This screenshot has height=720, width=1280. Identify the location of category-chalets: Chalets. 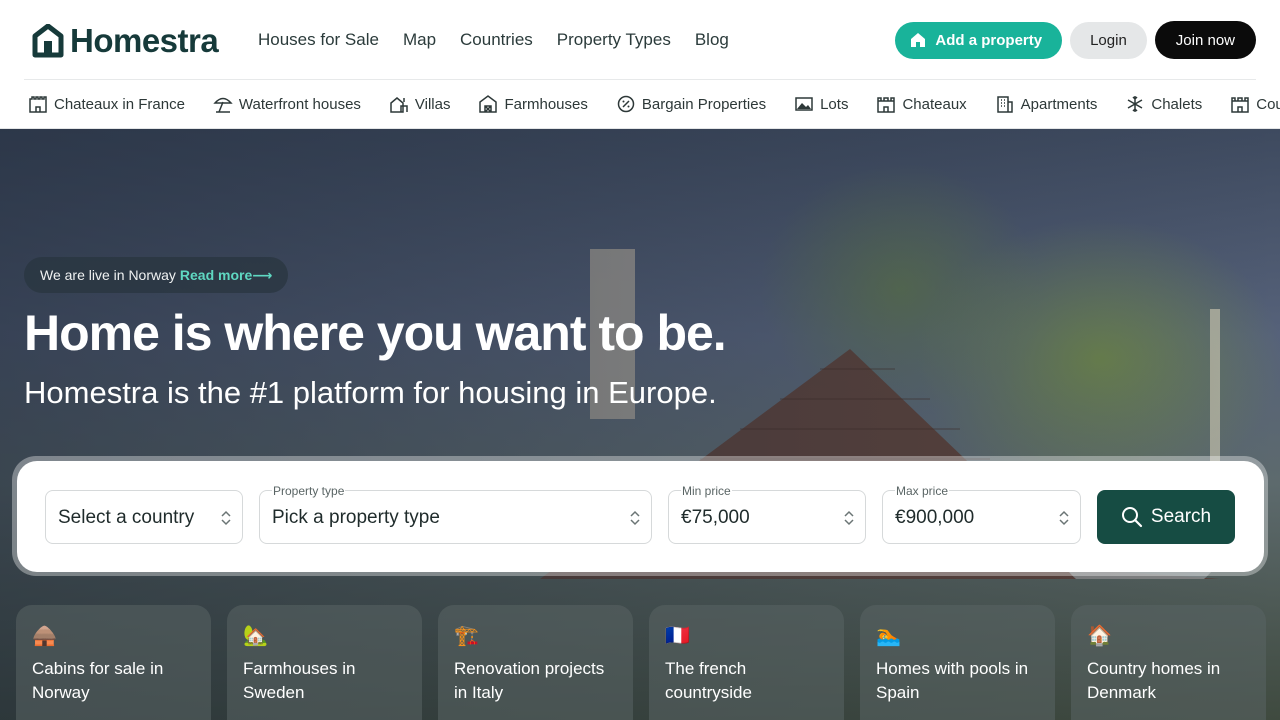
(1163, 104).